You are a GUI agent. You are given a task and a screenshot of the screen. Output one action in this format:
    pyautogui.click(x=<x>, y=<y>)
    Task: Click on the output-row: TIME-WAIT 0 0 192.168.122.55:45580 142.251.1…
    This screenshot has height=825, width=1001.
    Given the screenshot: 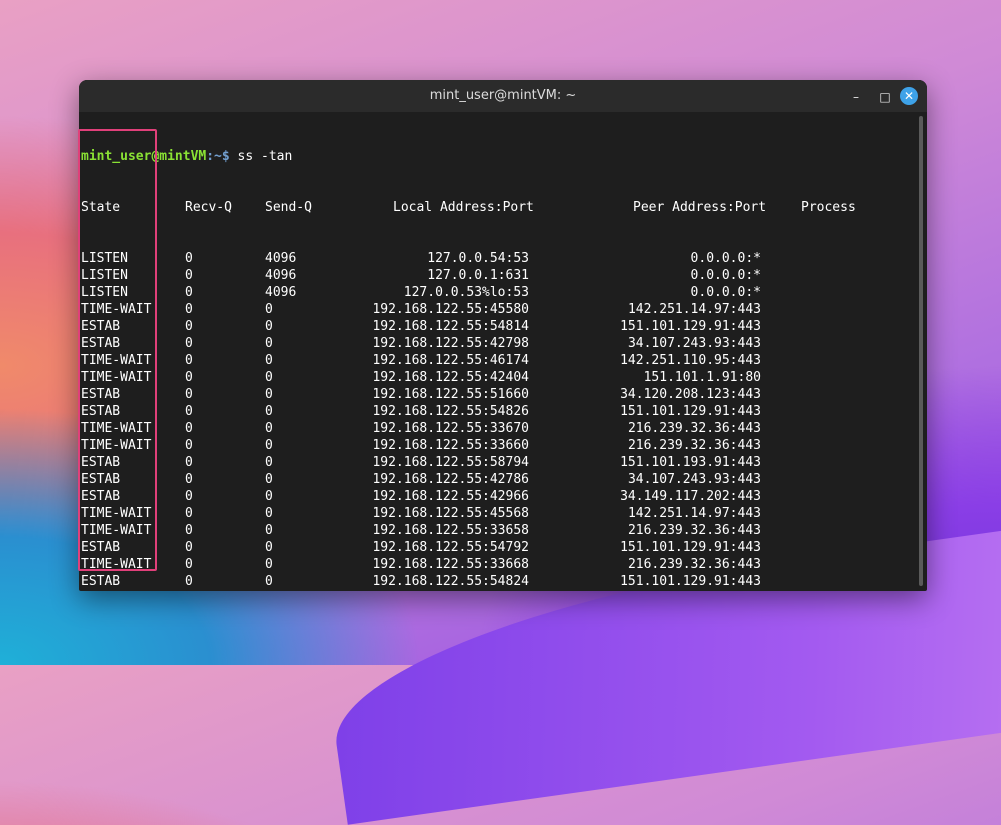 What is the action you would take?
    pyautogui.click(x=498, y=309)
    